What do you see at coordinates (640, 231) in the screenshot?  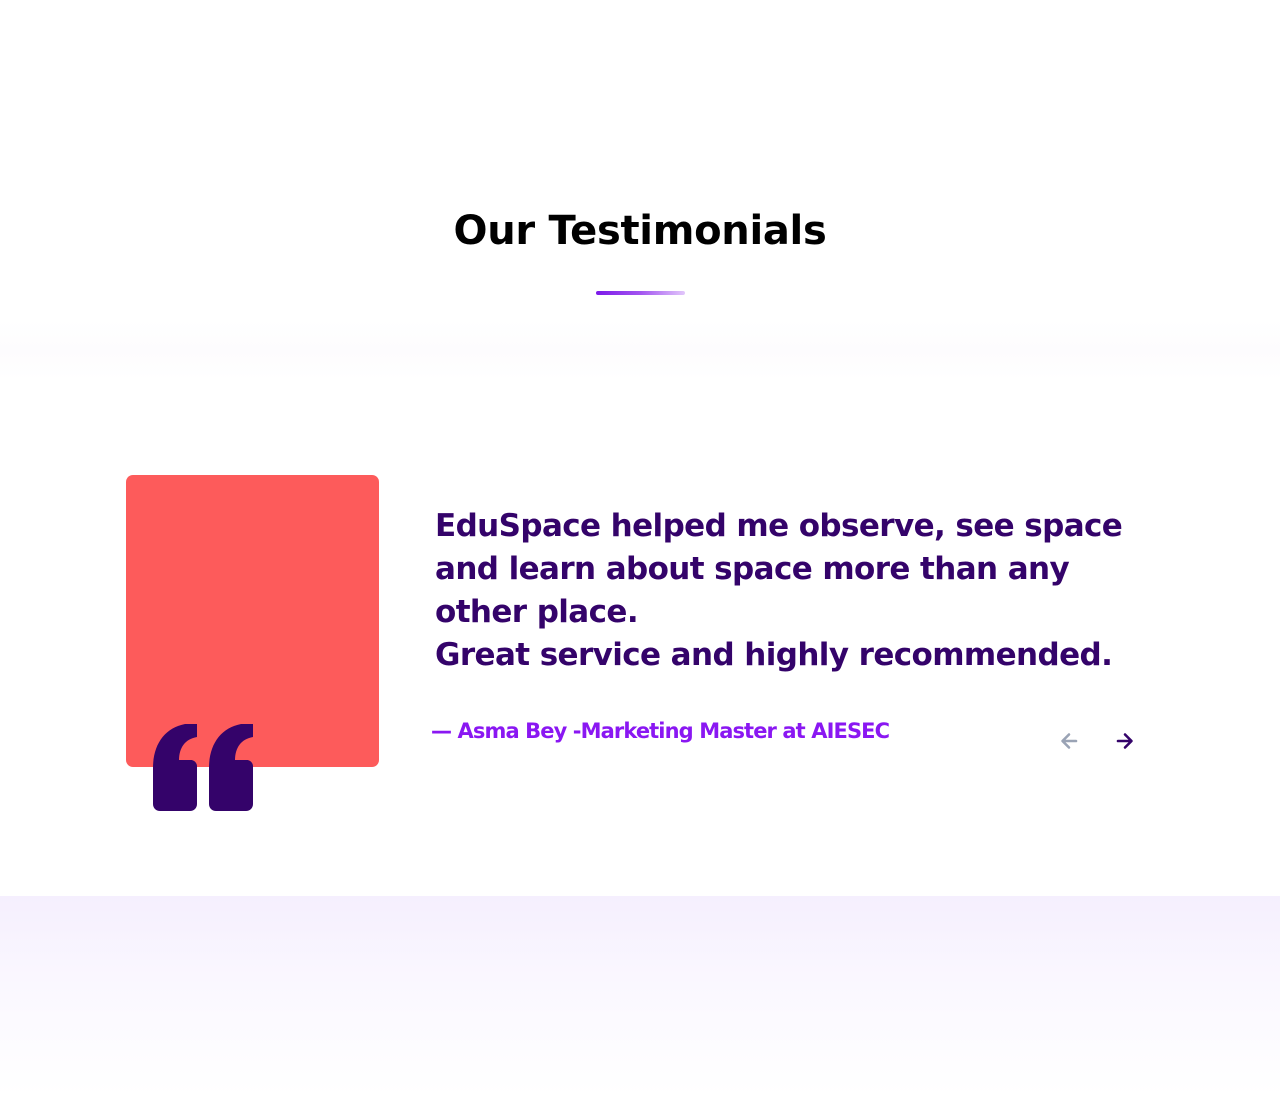 I see `section-title: Our Testimonials` at bounding box center [640, 231].